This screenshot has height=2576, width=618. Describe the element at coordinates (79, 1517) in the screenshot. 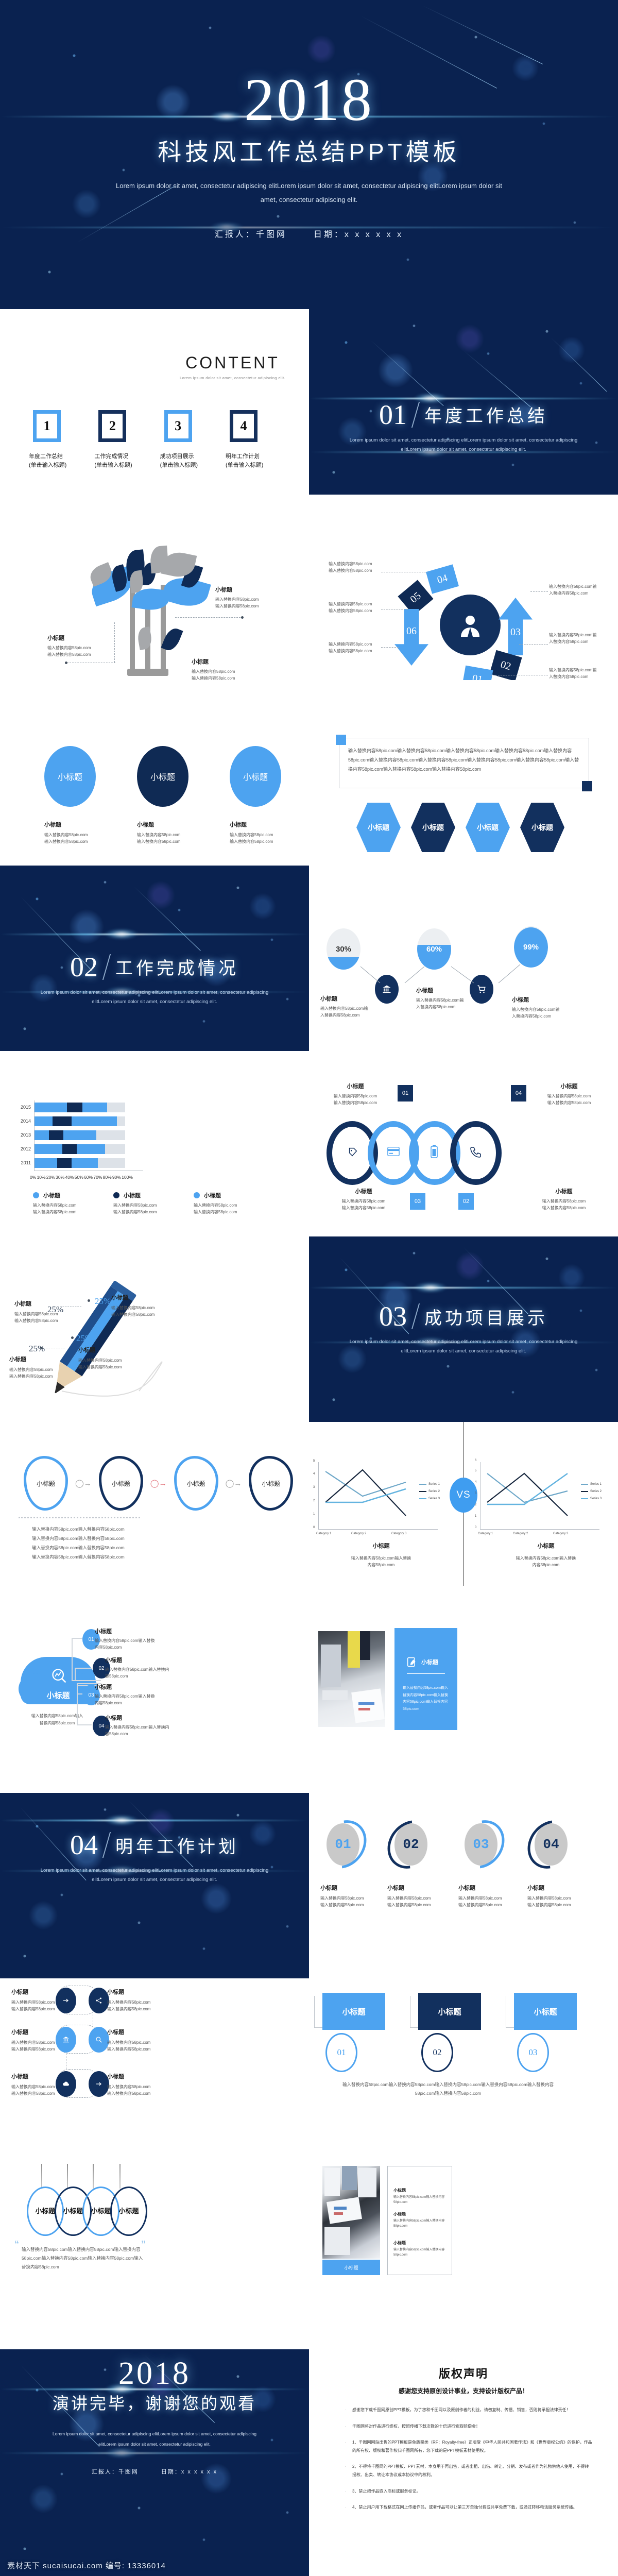

I see `blob-divider` at that location.